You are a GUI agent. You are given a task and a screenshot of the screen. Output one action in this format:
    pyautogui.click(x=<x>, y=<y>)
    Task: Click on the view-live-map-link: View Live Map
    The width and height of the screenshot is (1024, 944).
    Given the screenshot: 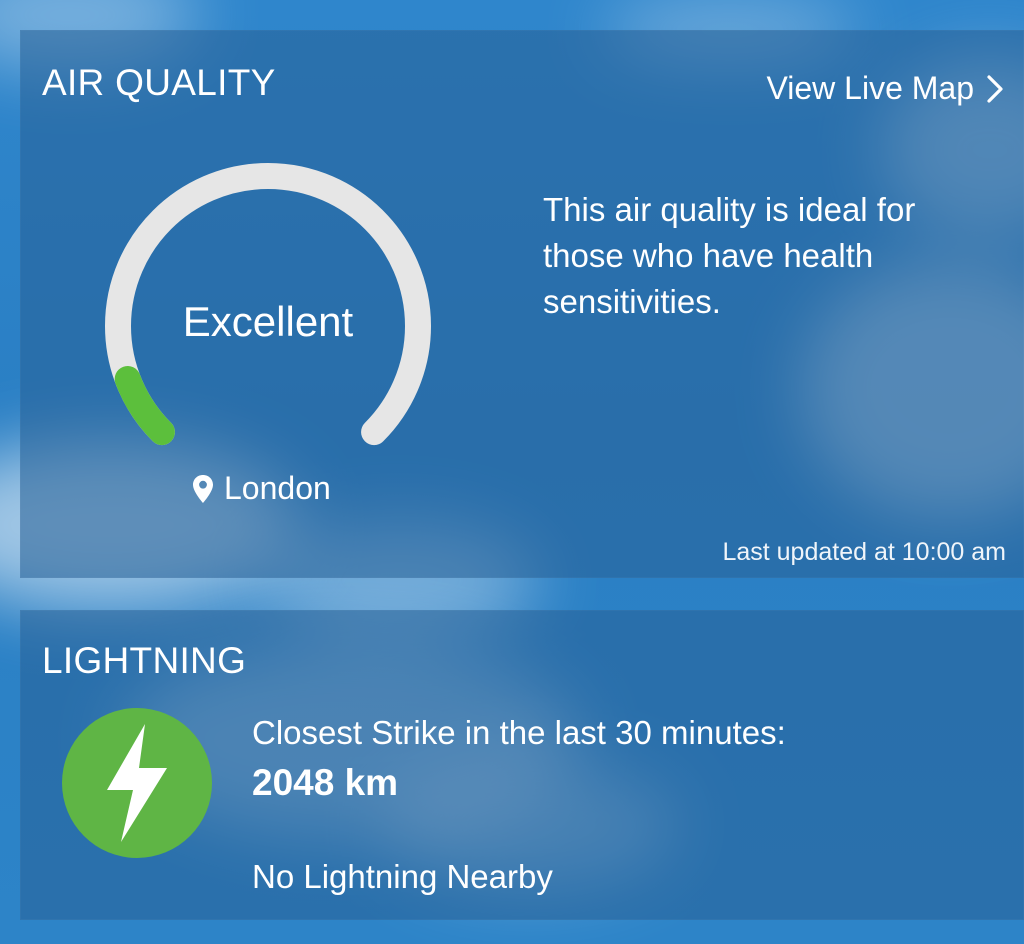 What is the action you would take?
    pyautogui.click(x=886, y=88)
    